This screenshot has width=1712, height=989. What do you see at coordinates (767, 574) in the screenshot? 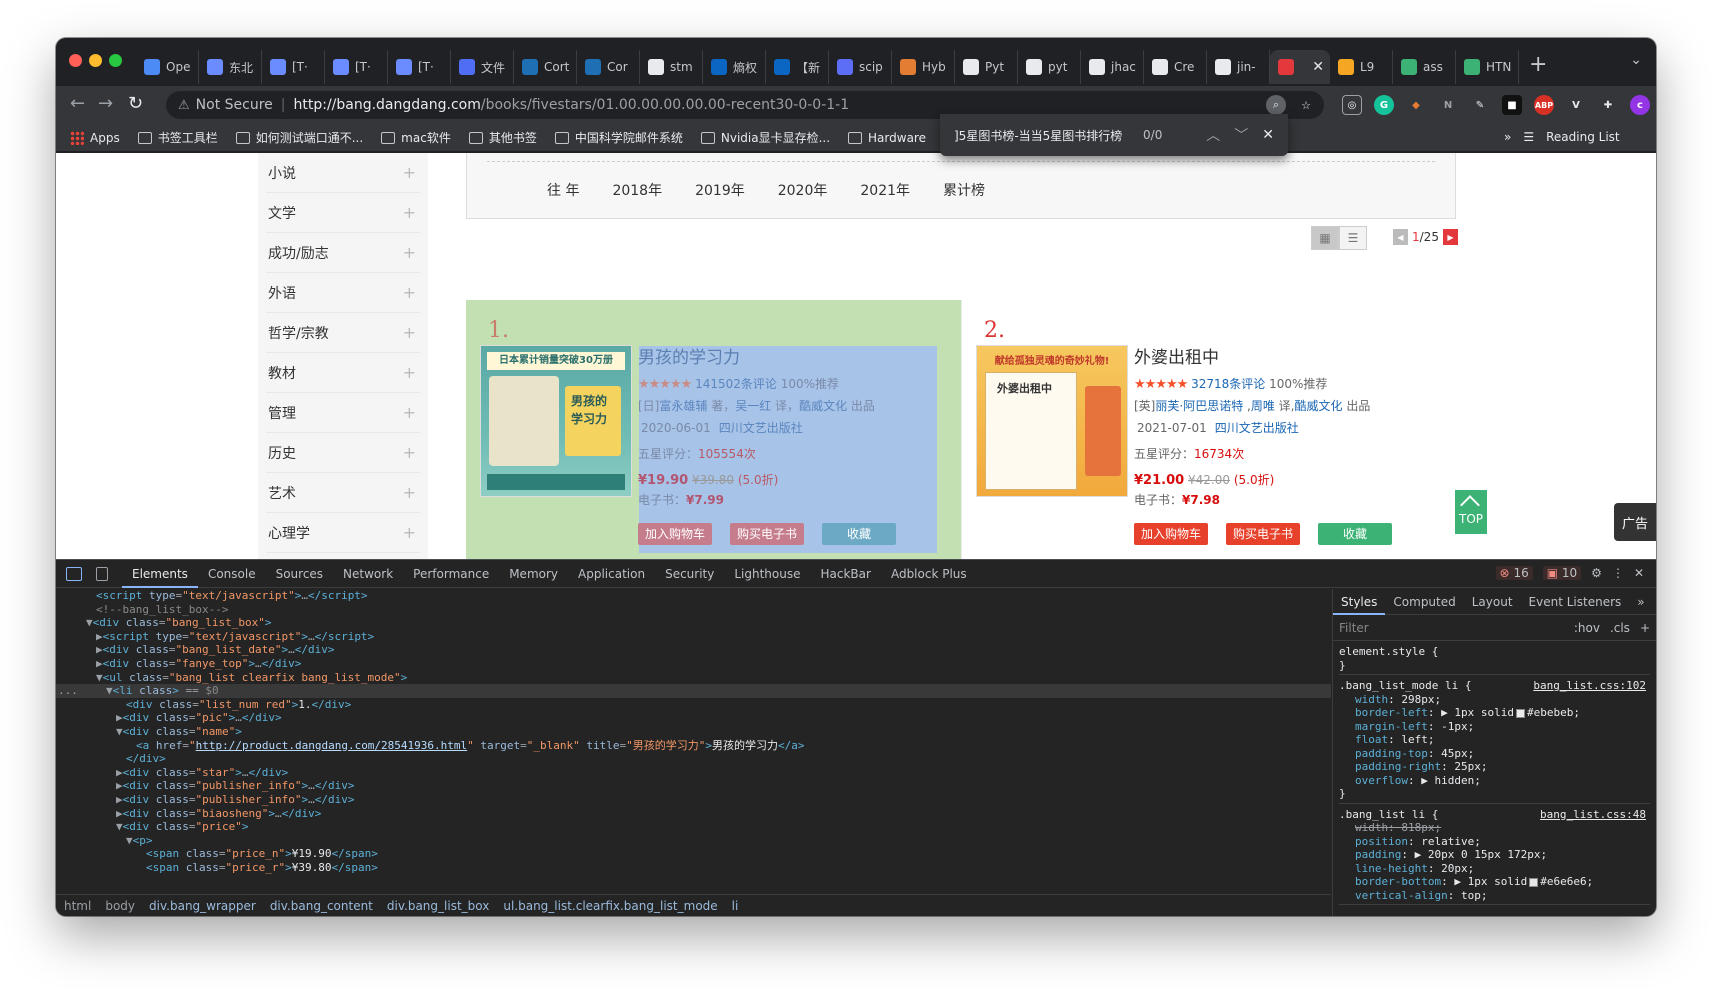
I see `devtools-tab: Lighthouse` at bounding box center [767, 574].